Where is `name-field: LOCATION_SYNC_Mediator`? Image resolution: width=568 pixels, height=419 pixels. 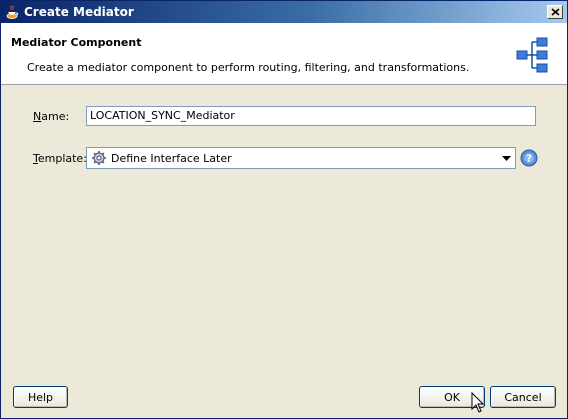
name-field: LOCATION_SYNC_Mediator is located at coordinates (311, 116).